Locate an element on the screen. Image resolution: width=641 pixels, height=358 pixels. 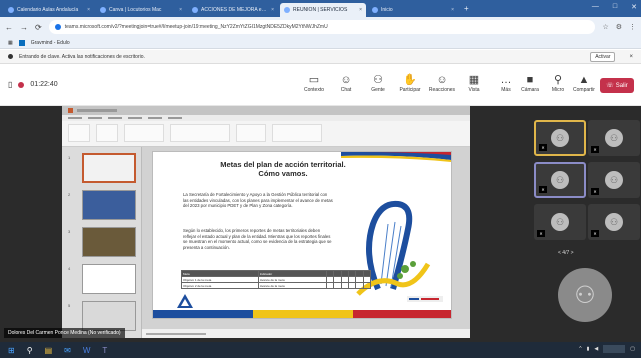
toolbar-button-vista: ▦ Vista is located at coordinates (474, 83).